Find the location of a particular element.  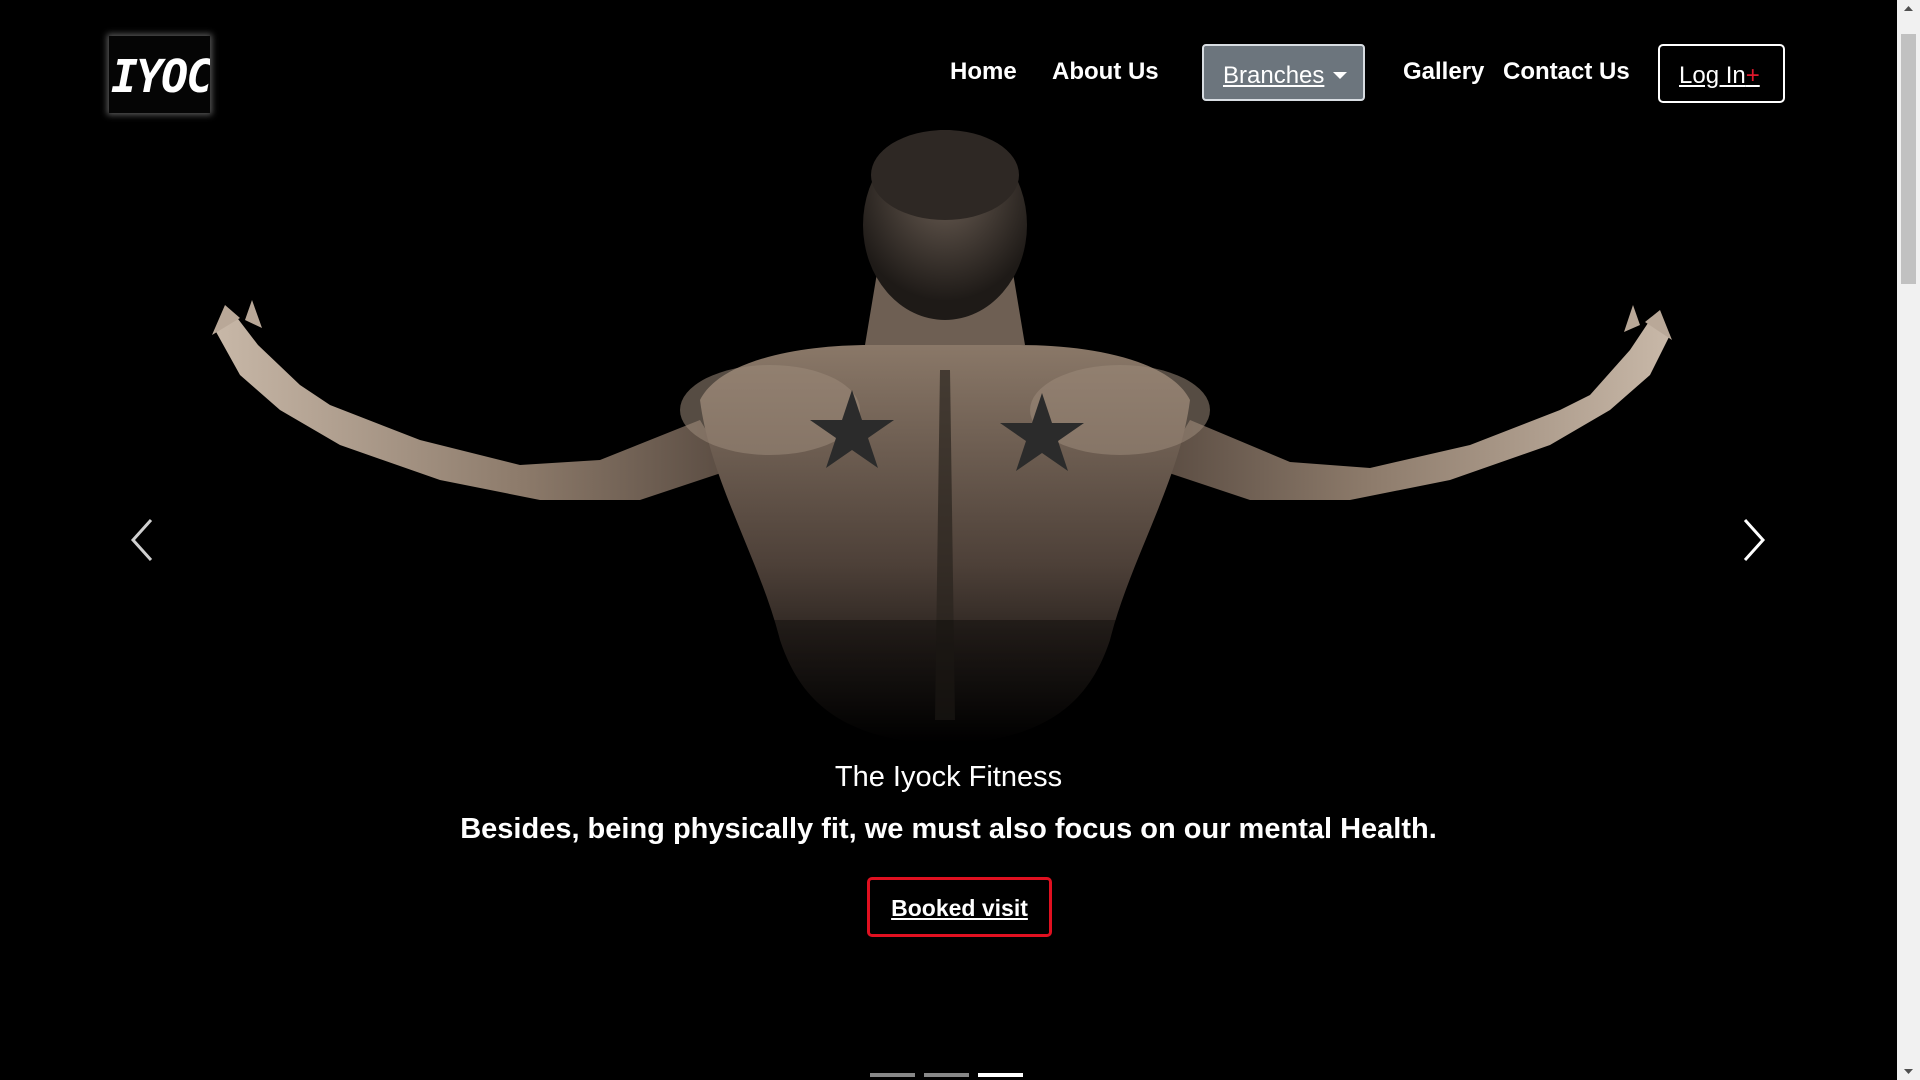

login-plus-icon: + is located at coordinates (1752, 75).